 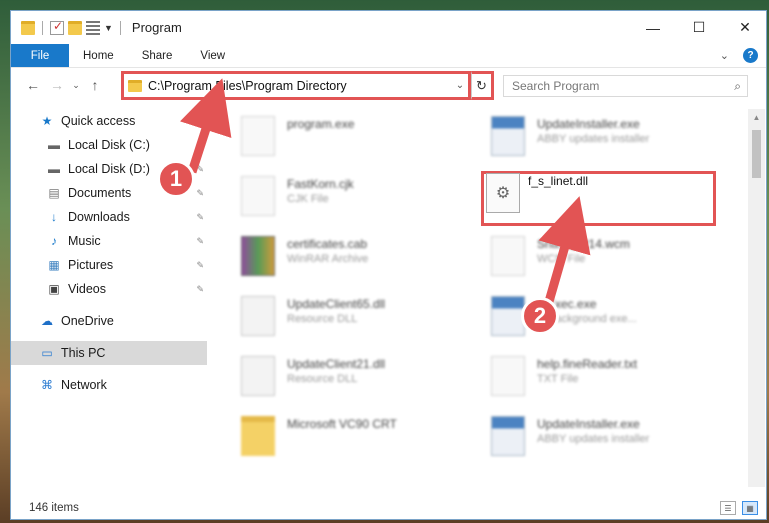 What do you see at coordinates (308, 199) in the screenshot?
I see `file-type: CJK File` at bounding box center [308, 199].